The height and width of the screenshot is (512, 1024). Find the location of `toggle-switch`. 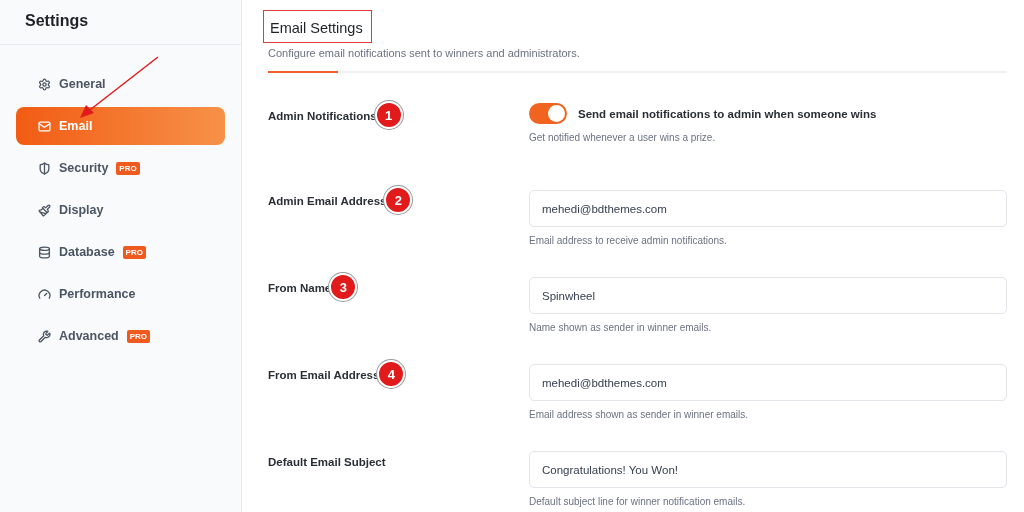

toggle-switch is located at coordinates (548, 113).